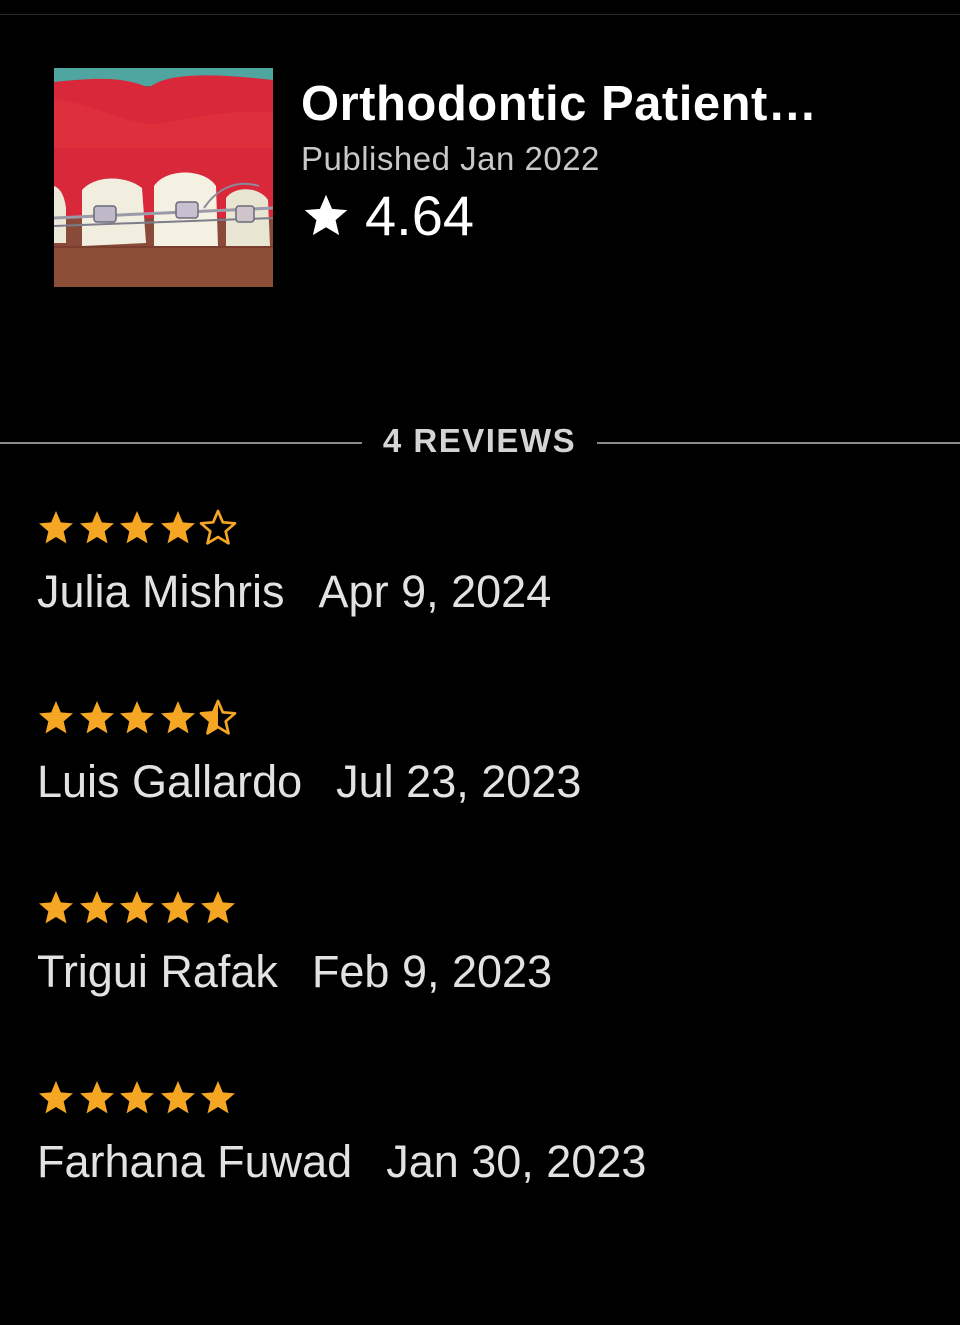 This screenshot has height=1325, width=960. What do you see at coordinates (309, 782) in the screenshot?
I see `review-meta: Luis Gallardo Jul 23, 2023` at bounding box center [309, 782].